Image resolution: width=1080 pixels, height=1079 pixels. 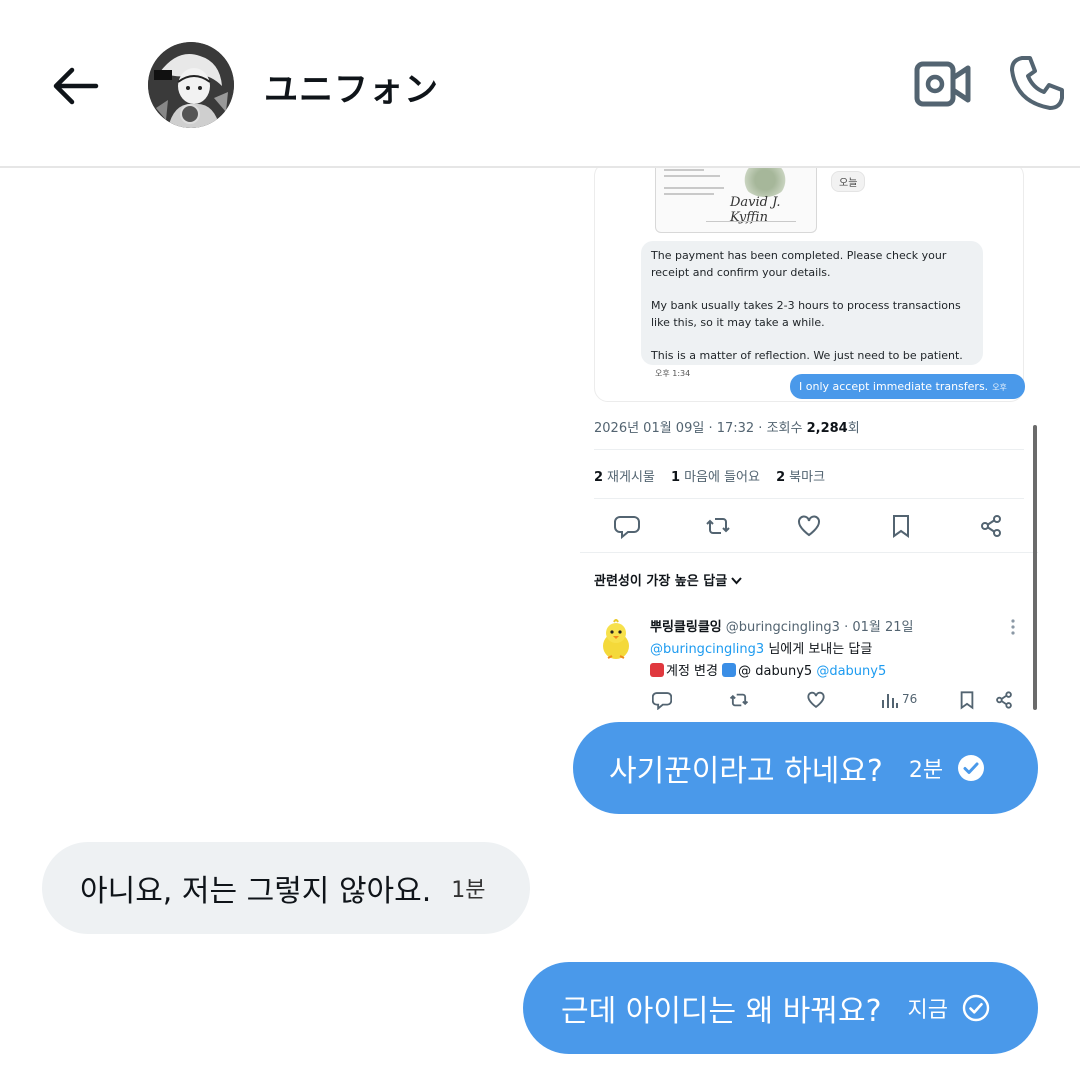 I want to click on reposts-count: 2, so click(x=599, y=477).